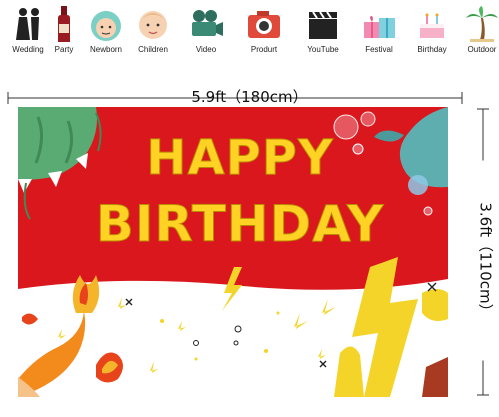 This screenshot has width=499, height=417. What do you see at coordinates (486, 260) in the screenshot?
I see `height-dimension-label: 3.6ft（110cm）` at bounding box center [486, 260].